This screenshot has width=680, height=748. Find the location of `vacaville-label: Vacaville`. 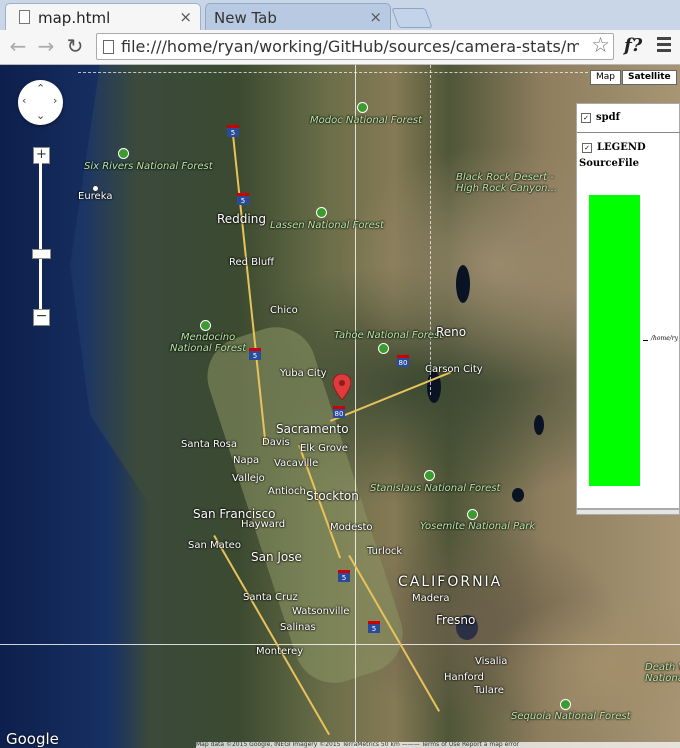

vacaville-label: Vacaville is located at coordinates (296, 463).